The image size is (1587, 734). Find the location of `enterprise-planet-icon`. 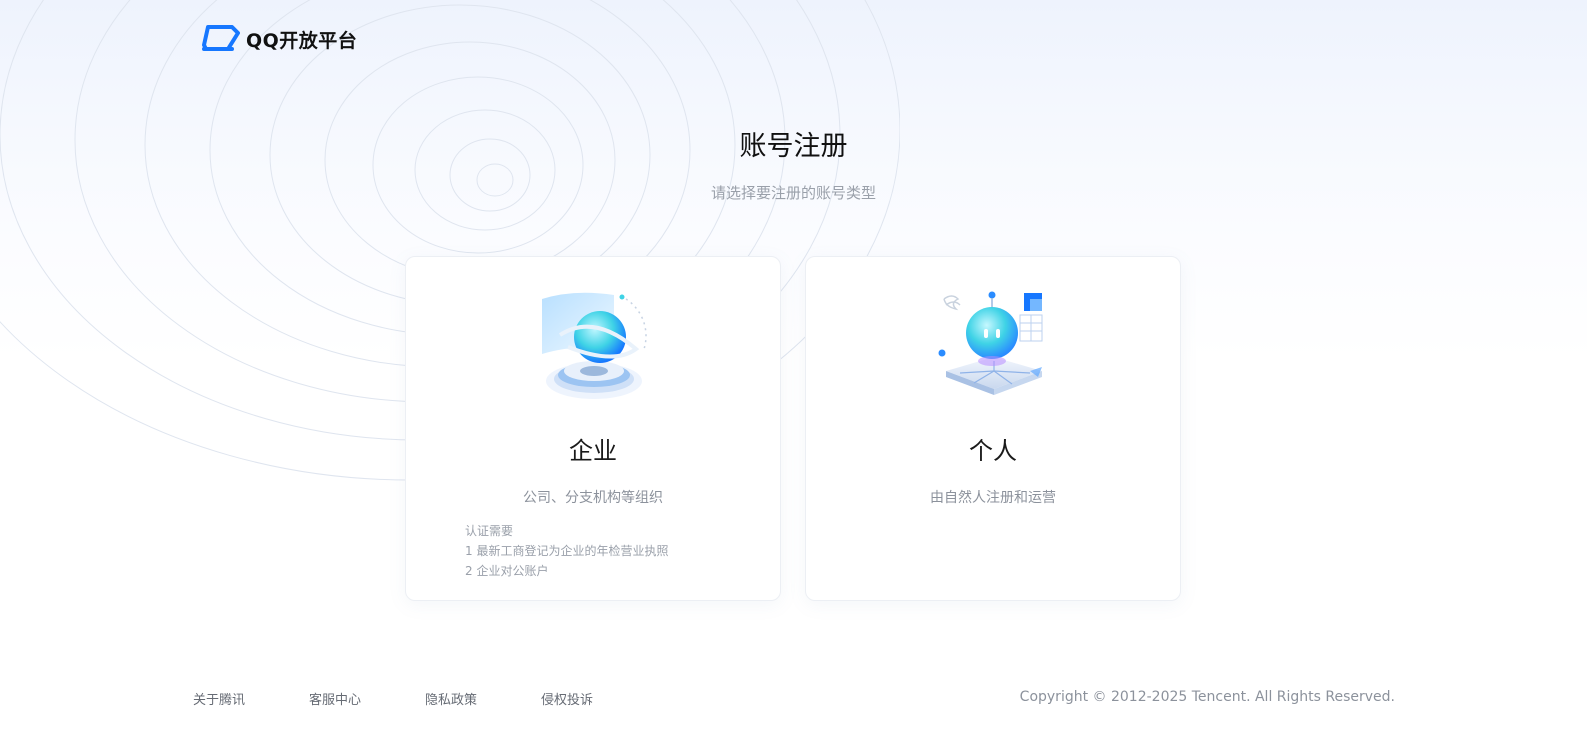

enterprise-planet-icon is located at coordinates (594, 345).